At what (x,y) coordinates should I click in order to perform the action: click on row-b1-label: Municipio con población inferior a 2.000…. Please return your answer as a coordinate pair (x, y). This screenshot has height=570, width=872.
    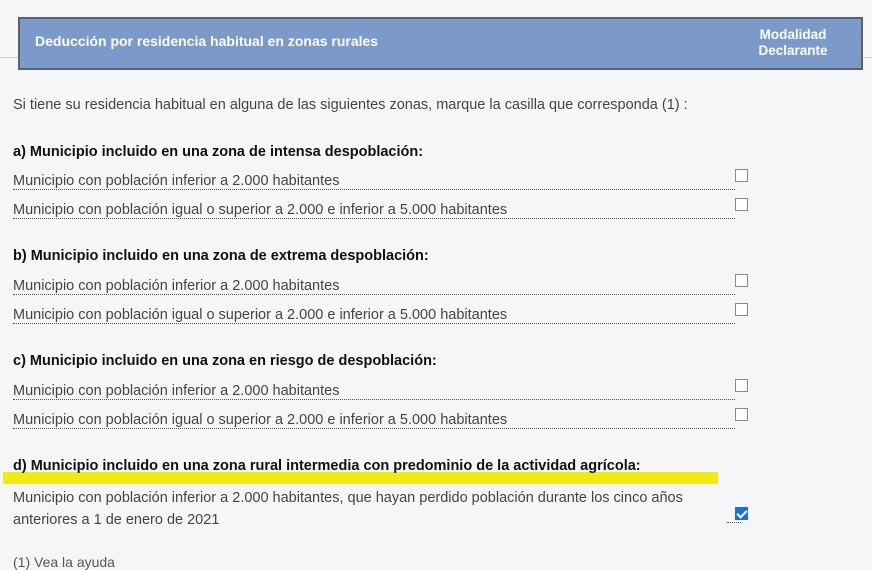
    Looking at the image, I should click on (177, 286).